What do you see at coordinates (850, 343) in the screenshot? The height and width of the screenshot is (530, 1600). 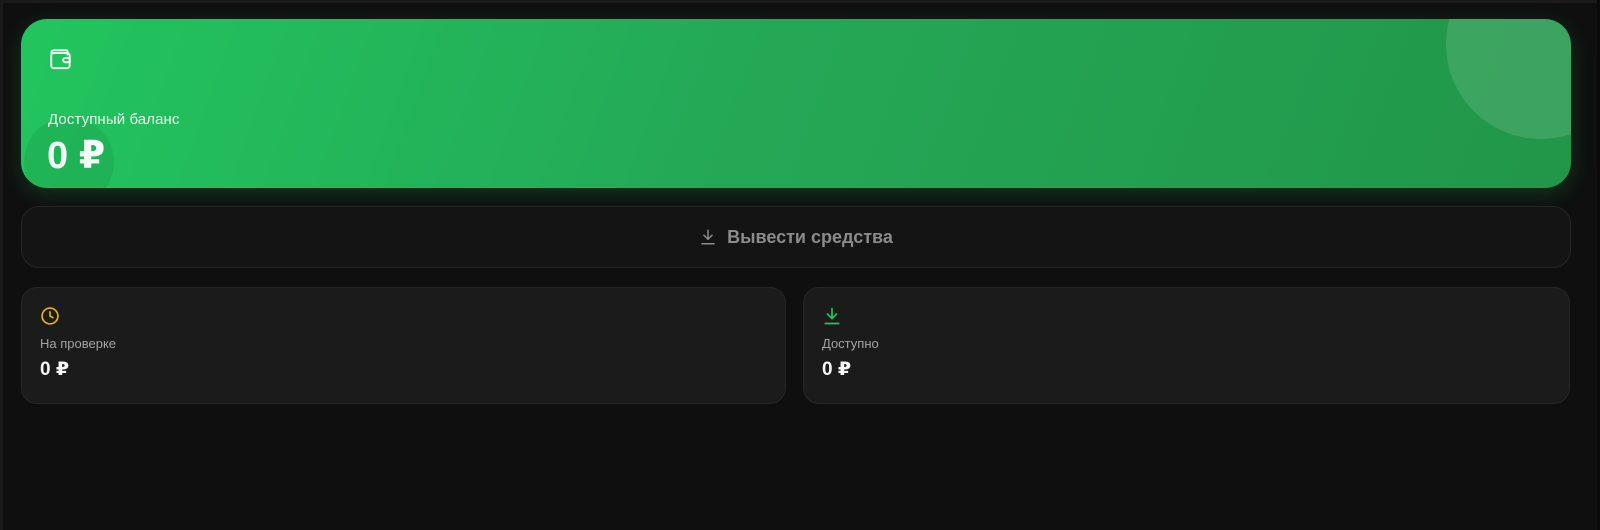 I see `available-label: Доступно` at bounding box center [850, 343].